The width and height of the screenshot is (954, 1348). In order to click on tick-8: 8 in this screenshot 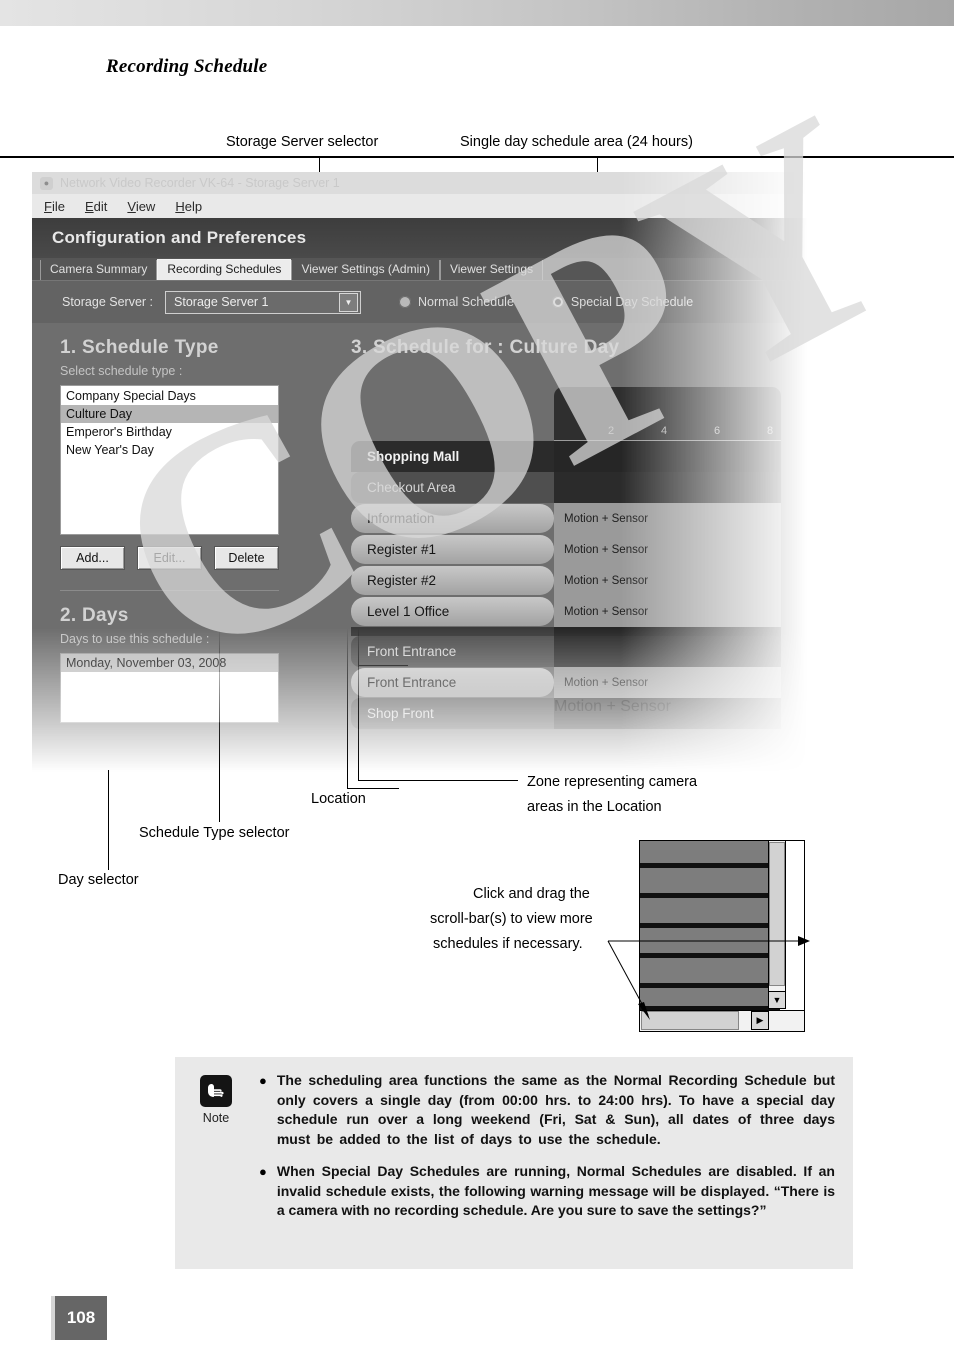, I will do `click(770, 431)`.